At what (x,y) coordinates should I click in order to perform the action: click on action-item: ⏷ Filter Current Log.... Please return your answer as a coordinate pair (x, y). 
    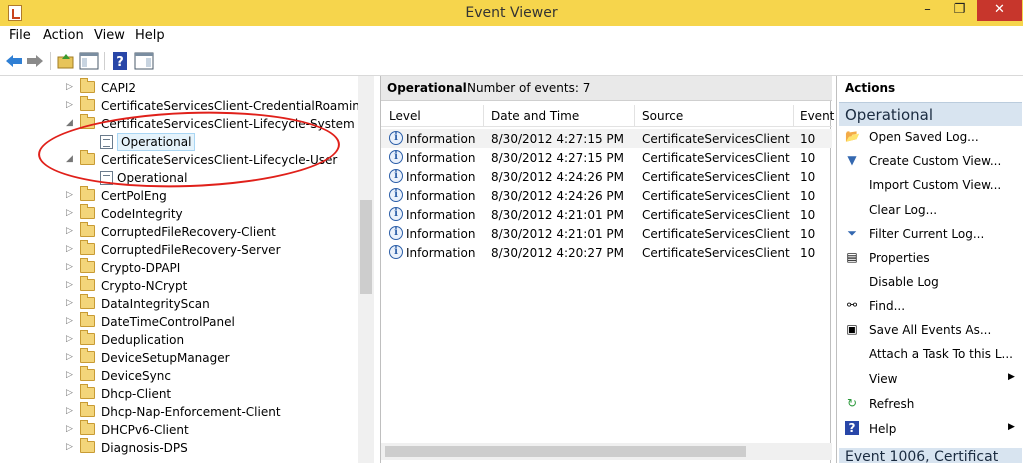
    Looking at the image, I should click on (930, 235).